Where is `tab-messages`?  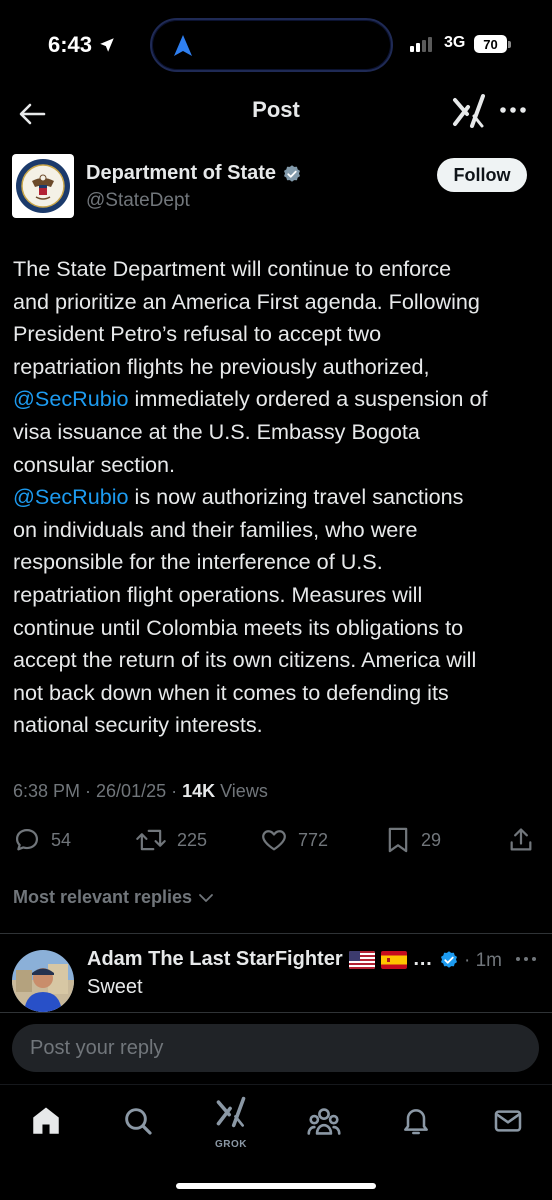 tab-messages is located at coordinates (508, 1121).